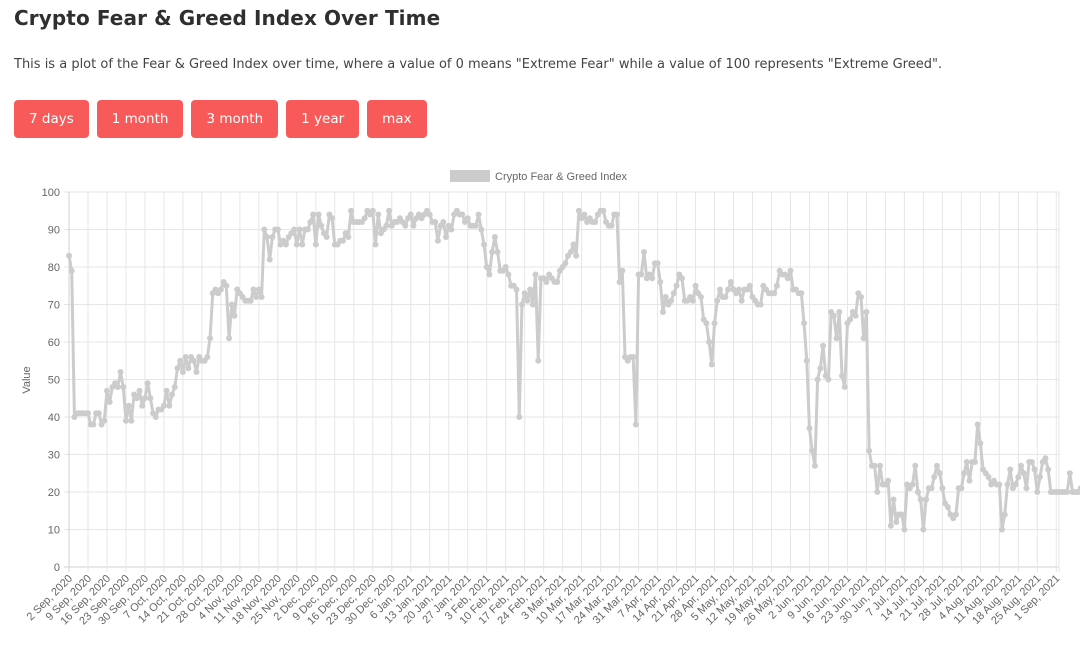 This screenshot has height=647, width=1080. I want to click on range-7-days-button: 7 days, so click(51, 119).